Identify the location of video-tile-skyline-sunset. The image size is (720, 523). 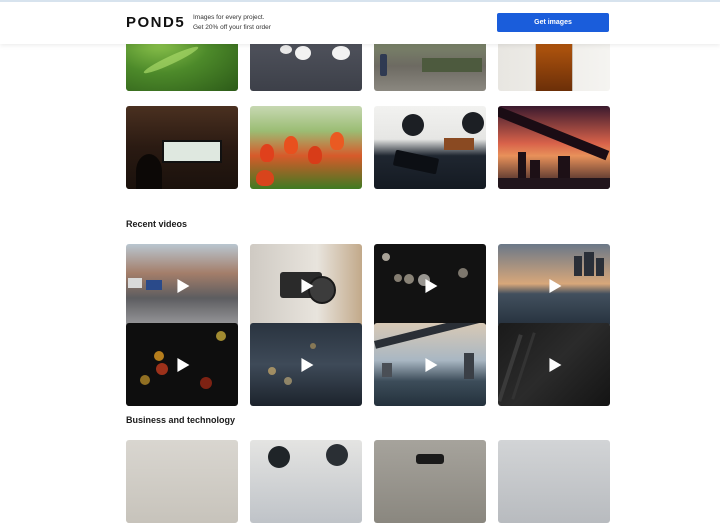
(554, 285).